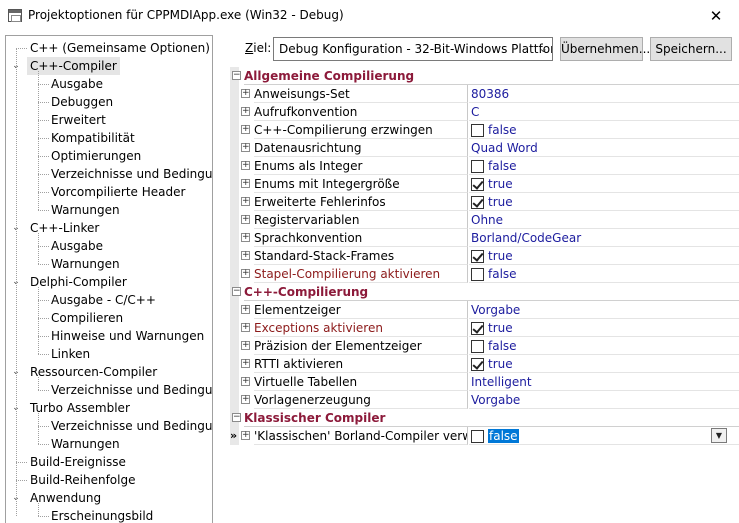 This screenshot has width=739, height=523. Describe the element at coordinates (82, 480) in the screenshot. I see `tree-node: Build-Reihenfolge` at that location.